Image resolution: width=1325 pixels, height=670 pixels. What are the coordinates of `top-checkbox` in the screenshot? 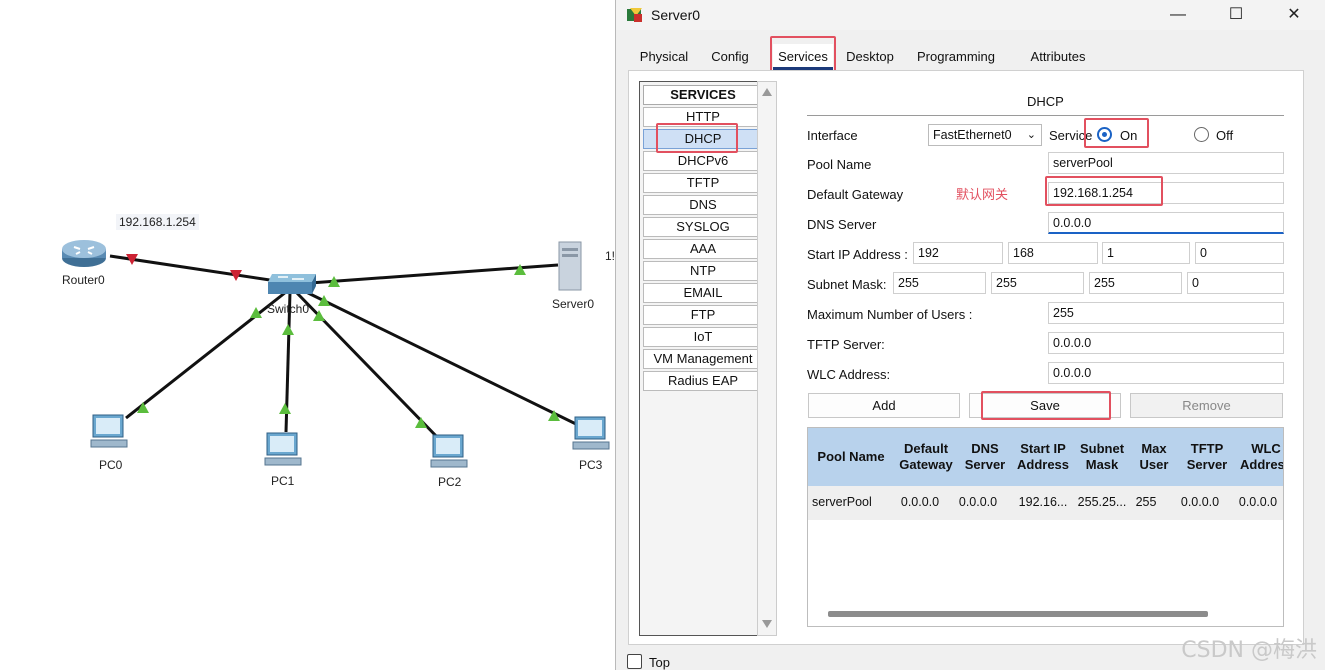 It's located at (634, 661).